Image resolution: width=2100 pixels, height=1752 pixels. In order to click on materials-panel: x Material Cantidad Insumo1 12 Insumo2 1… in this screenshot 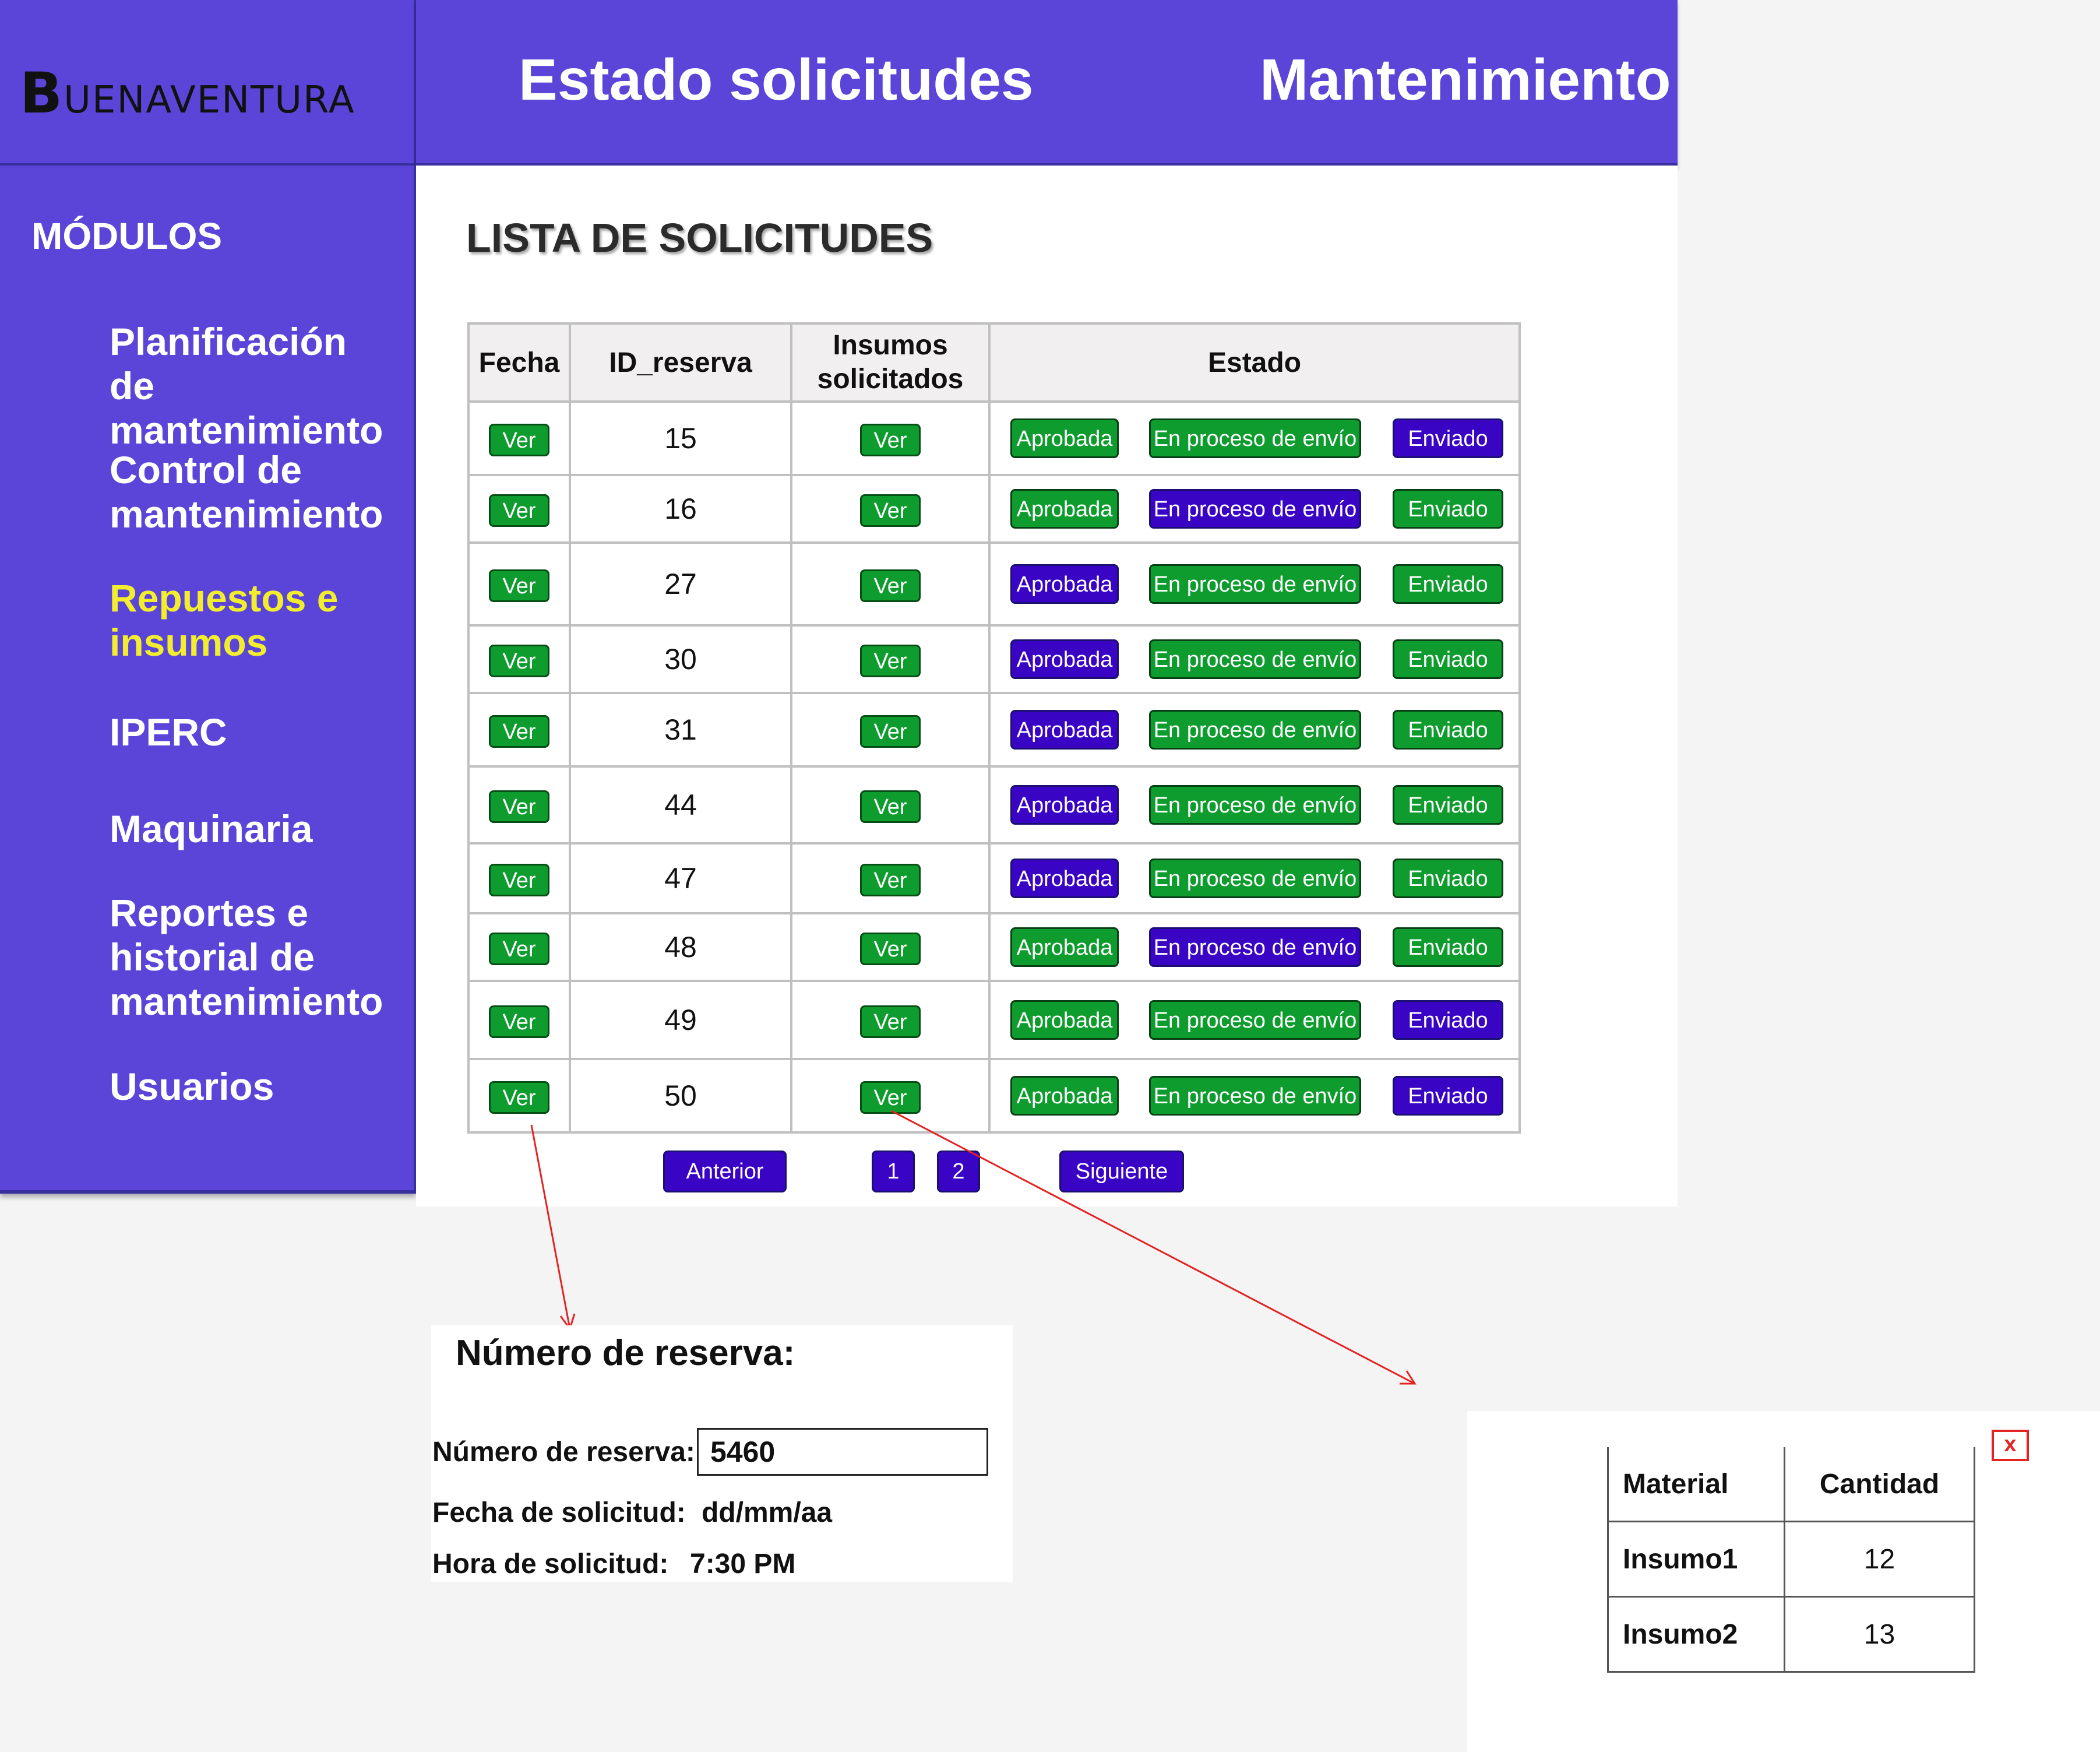, I will do `click(1783, 1581)`.